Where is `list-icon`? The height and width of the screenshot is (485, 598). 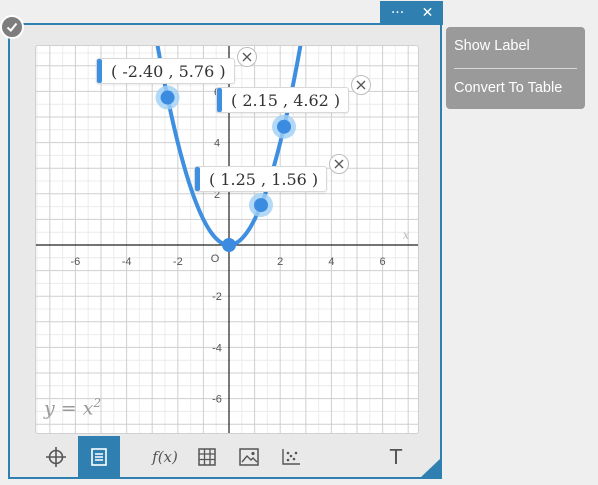 list-icon is located at coordinates (99, 457).